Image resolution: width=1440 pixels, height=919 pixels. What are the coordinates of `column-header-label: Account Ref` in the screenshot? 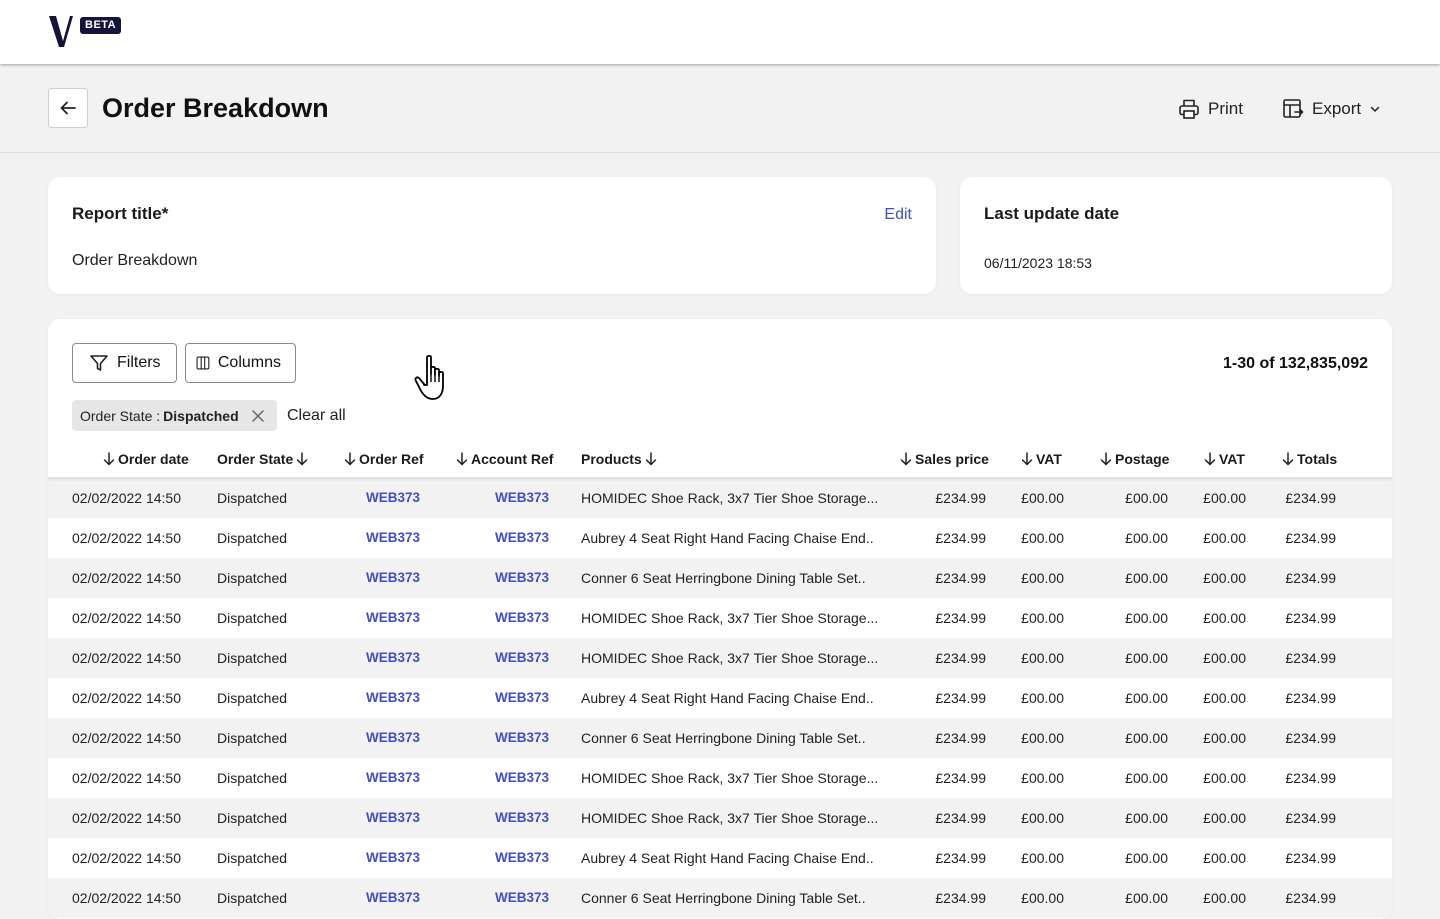 It's located at (512, 459).